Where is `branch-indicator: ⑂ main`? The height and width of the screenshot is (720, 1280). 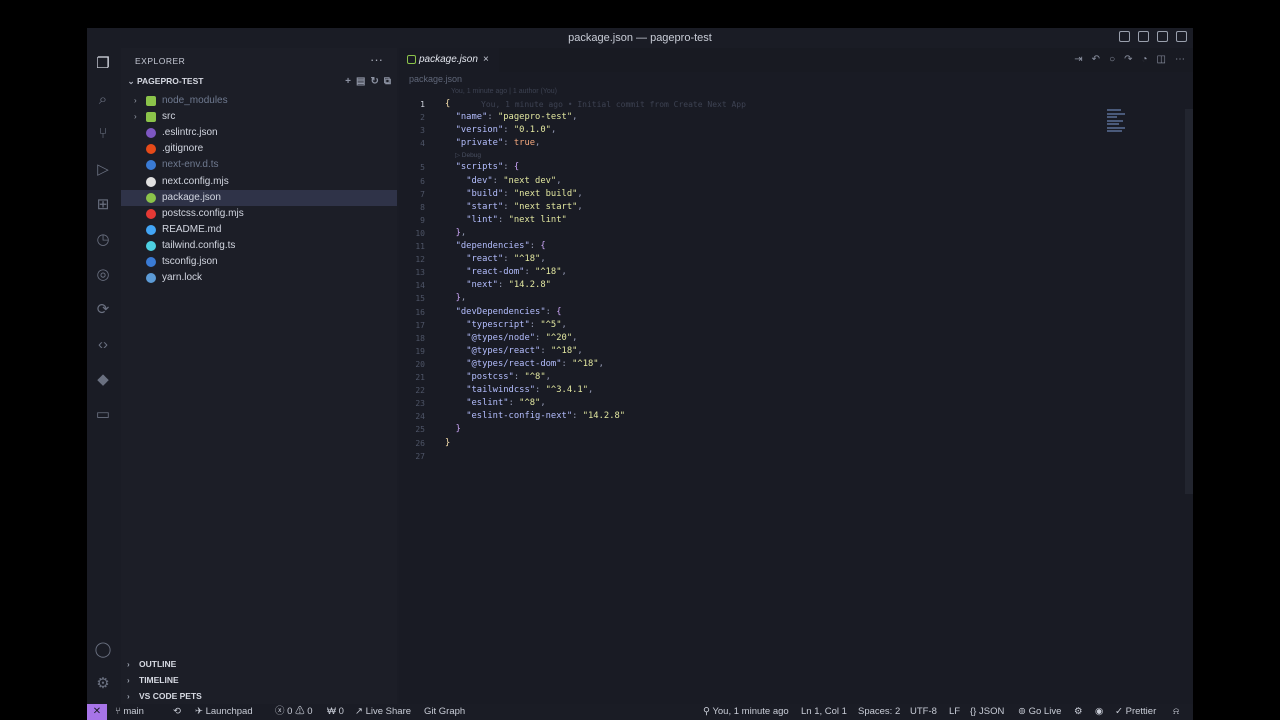 branch-indicator: ⑂ main is located at coordinates (129, 712).